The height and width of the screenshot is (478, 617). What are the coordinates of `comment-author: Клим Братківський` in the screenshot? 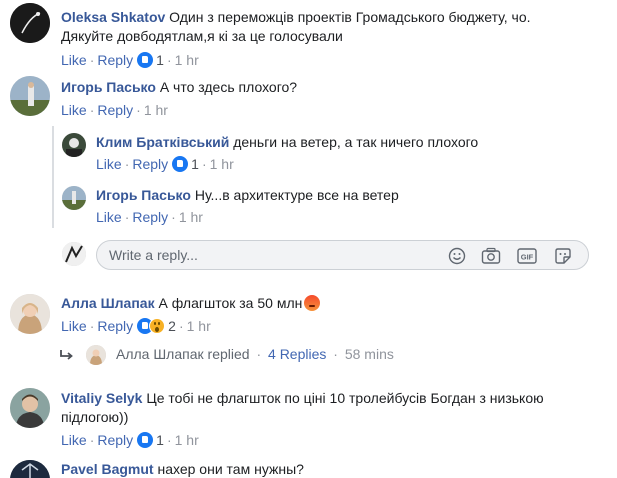 It's located at (162, 142).